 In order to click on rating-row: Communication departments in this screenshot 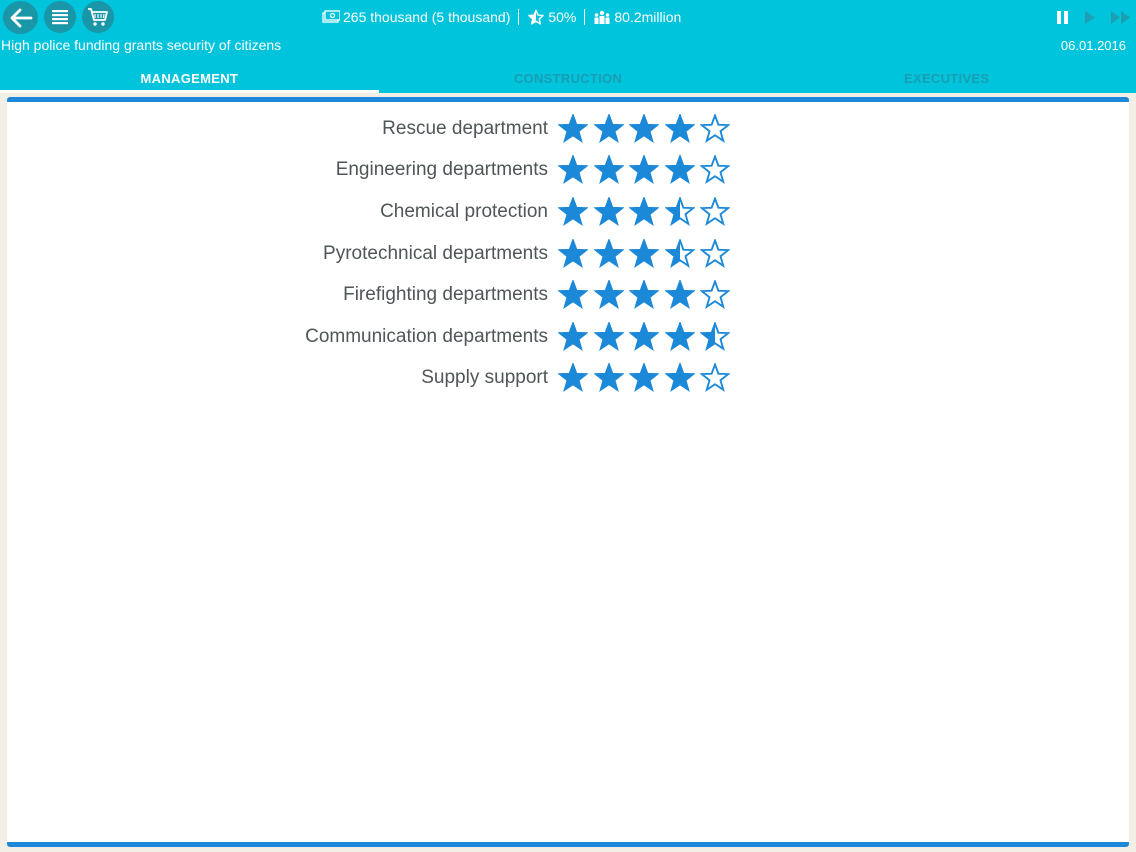, I will do `click(387, 337)`.